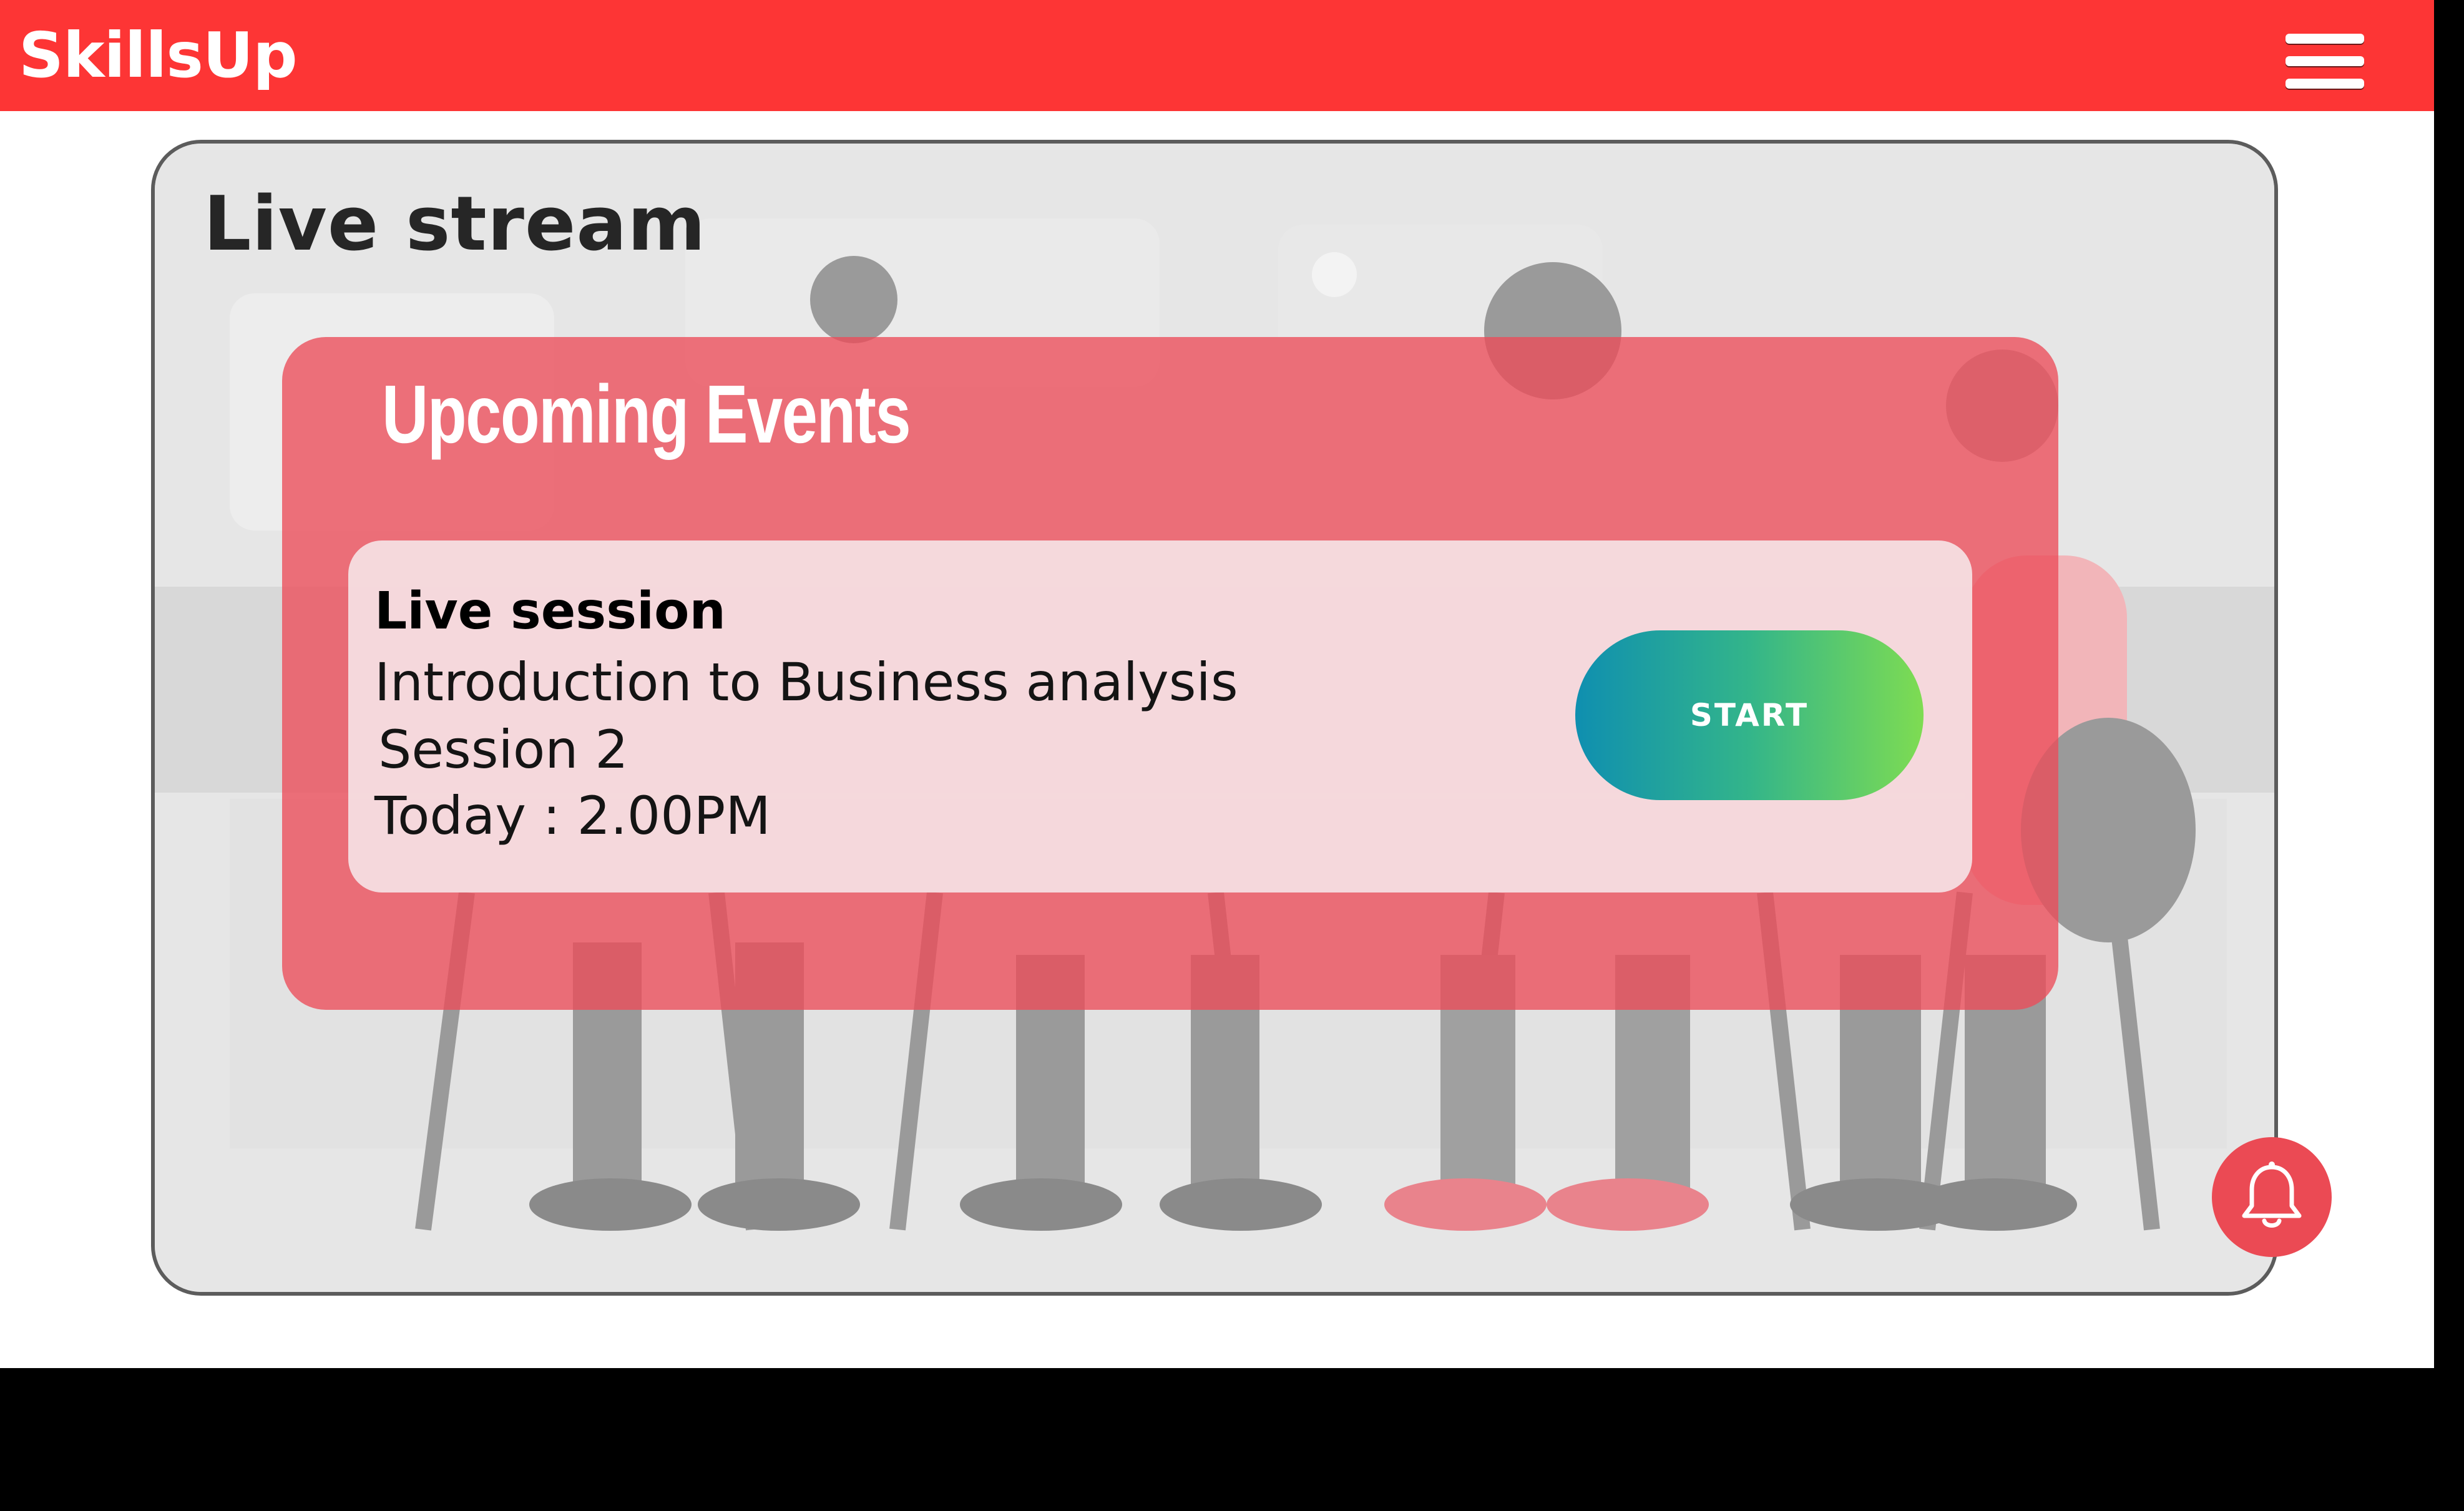 Image resolution: width=2464 pixels, height=1511 pixels. I want to click on notification-bell-button, so click(2272, 1197).